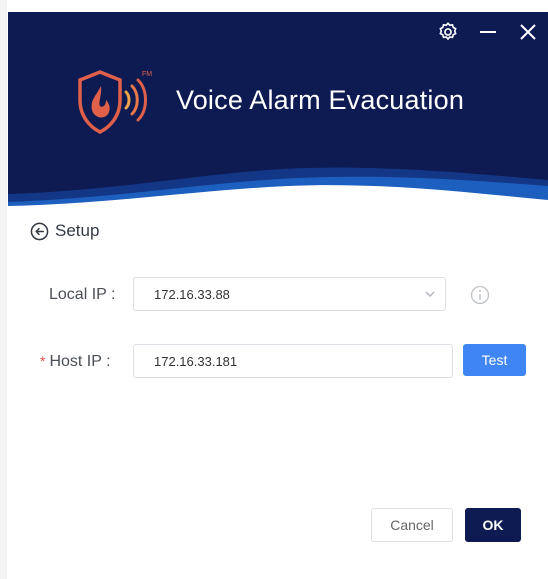 The height and width of the screenshot is (579, 548). What do you see at coordinates (528, 32) in the screenshot?
I see `close-icon` at bounding box center [528, 32].